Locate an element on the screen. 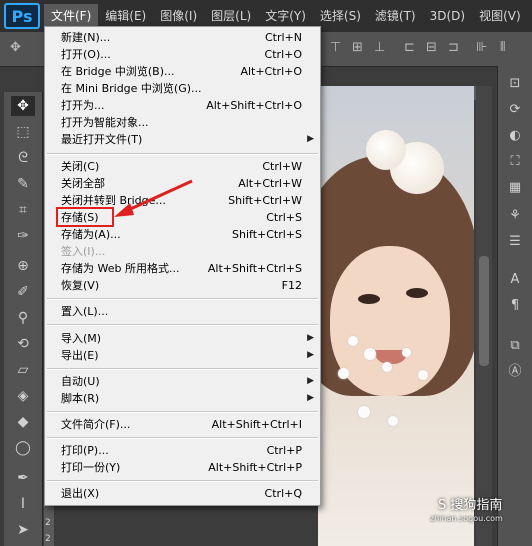  menu-item-print: 打印(P)... Ctrl+P is located at coordinates (182, 450).